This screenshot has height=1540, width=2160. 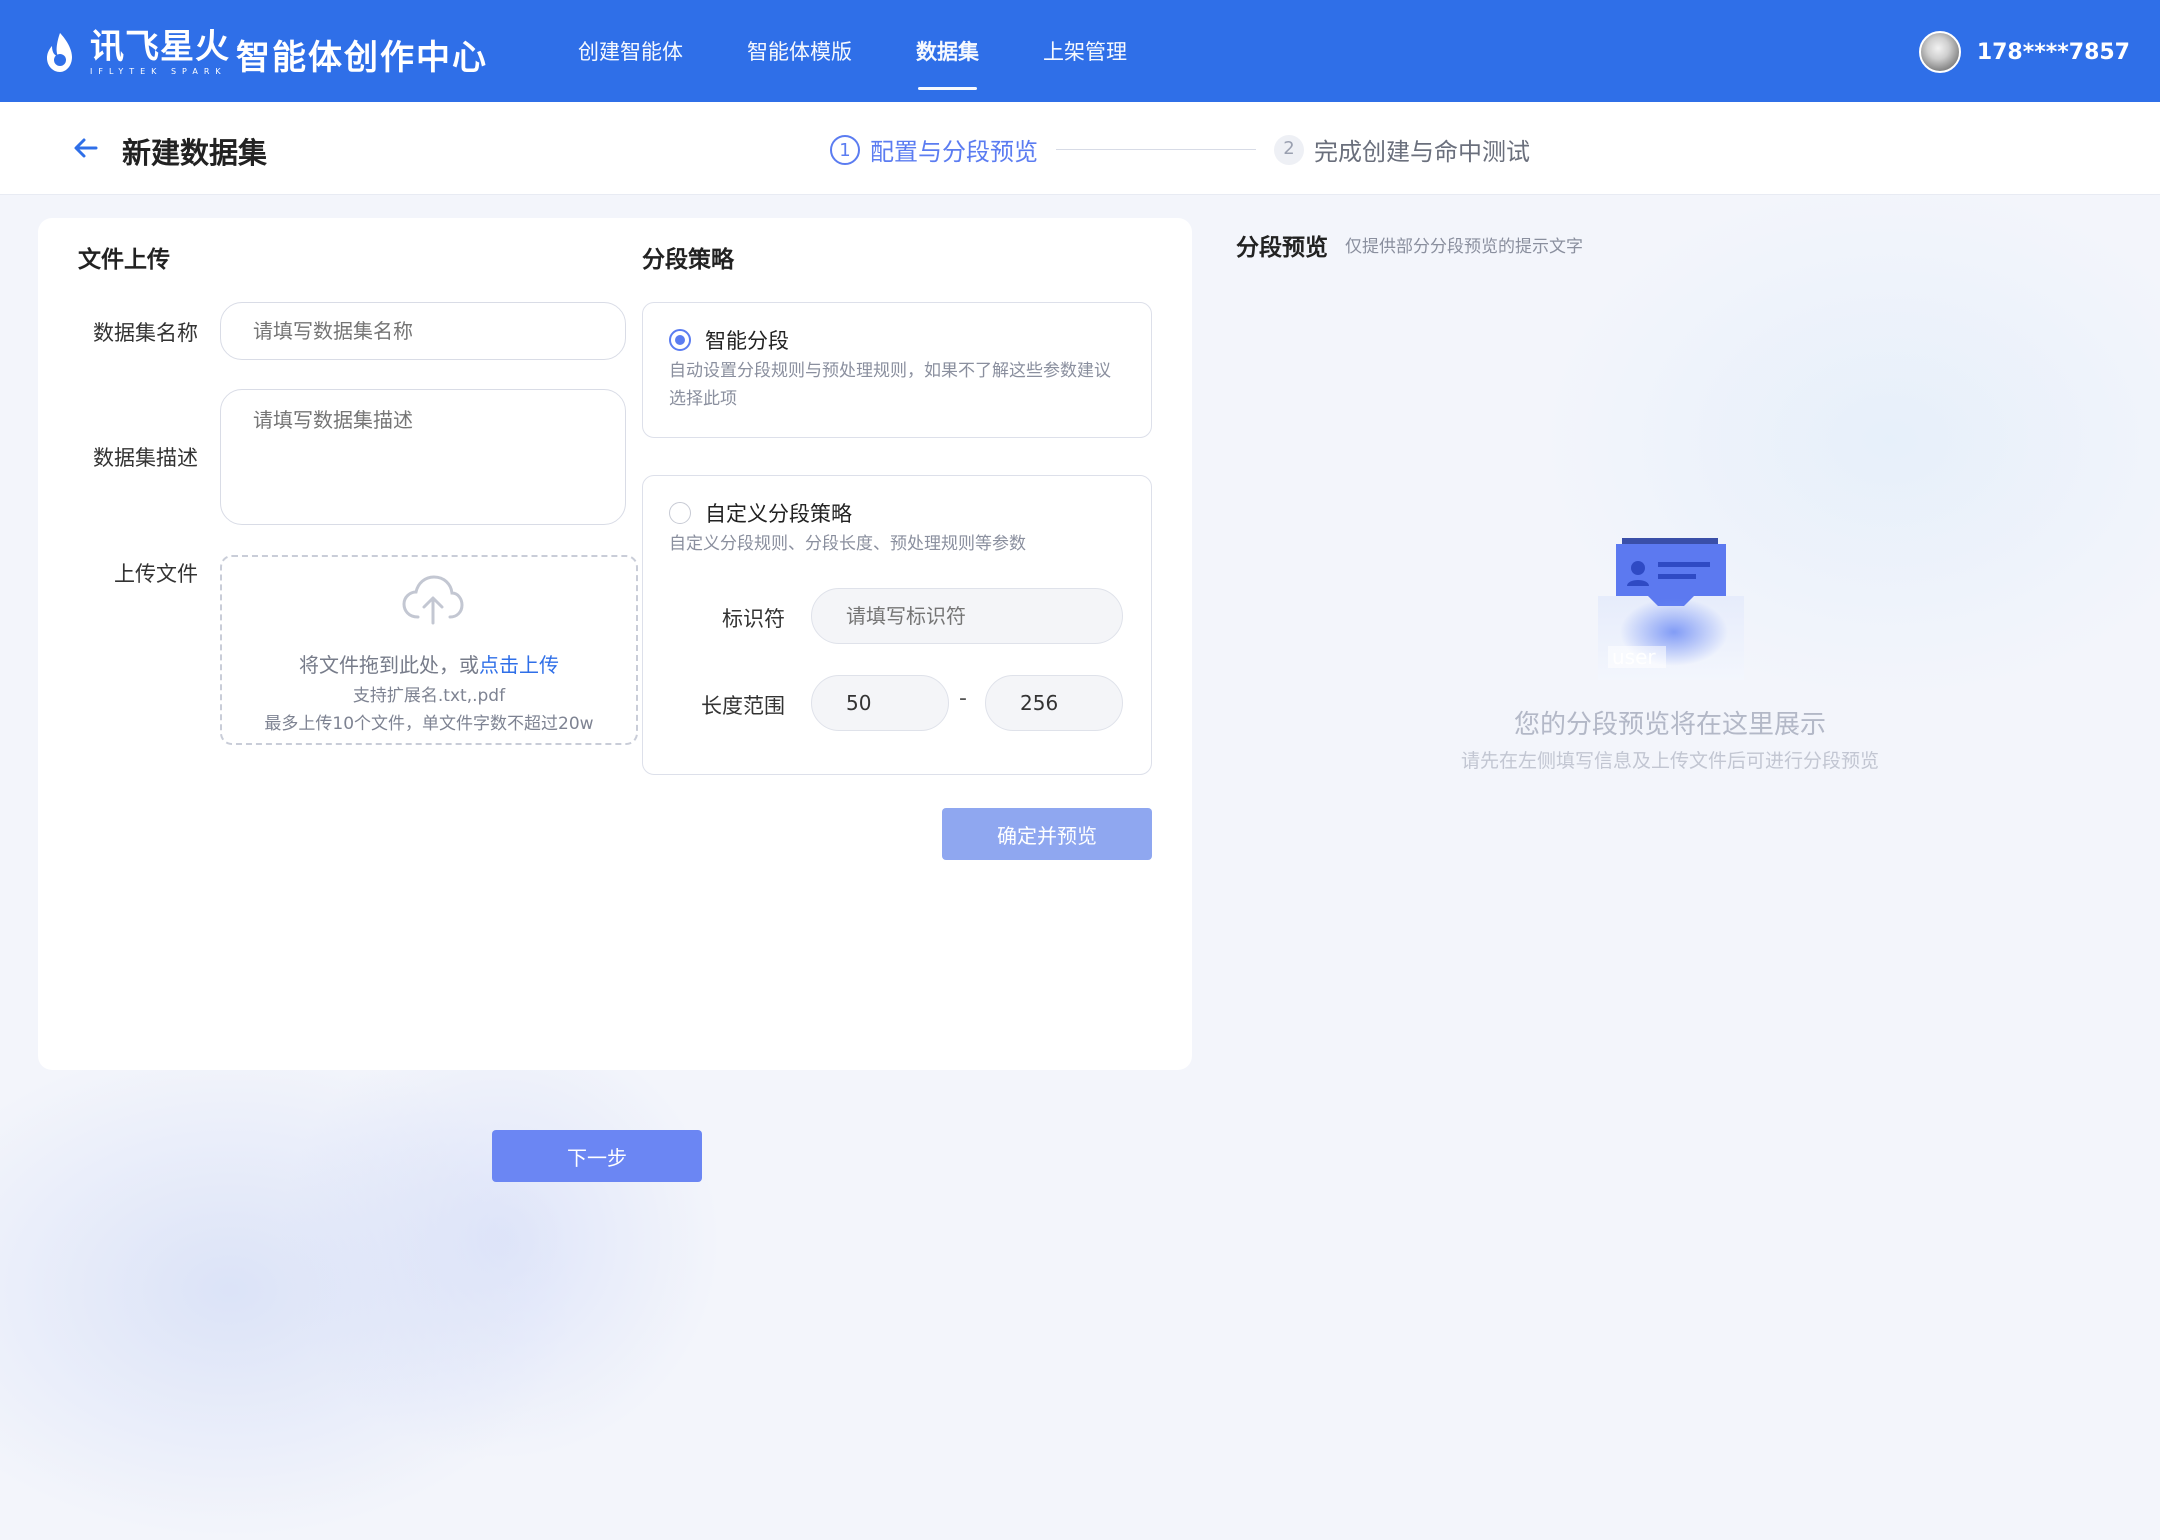 I want to click on page-header: 新建数据集 1 配置与分段预览 2 完成创建与命中测试, so click(x=1080, y=148).